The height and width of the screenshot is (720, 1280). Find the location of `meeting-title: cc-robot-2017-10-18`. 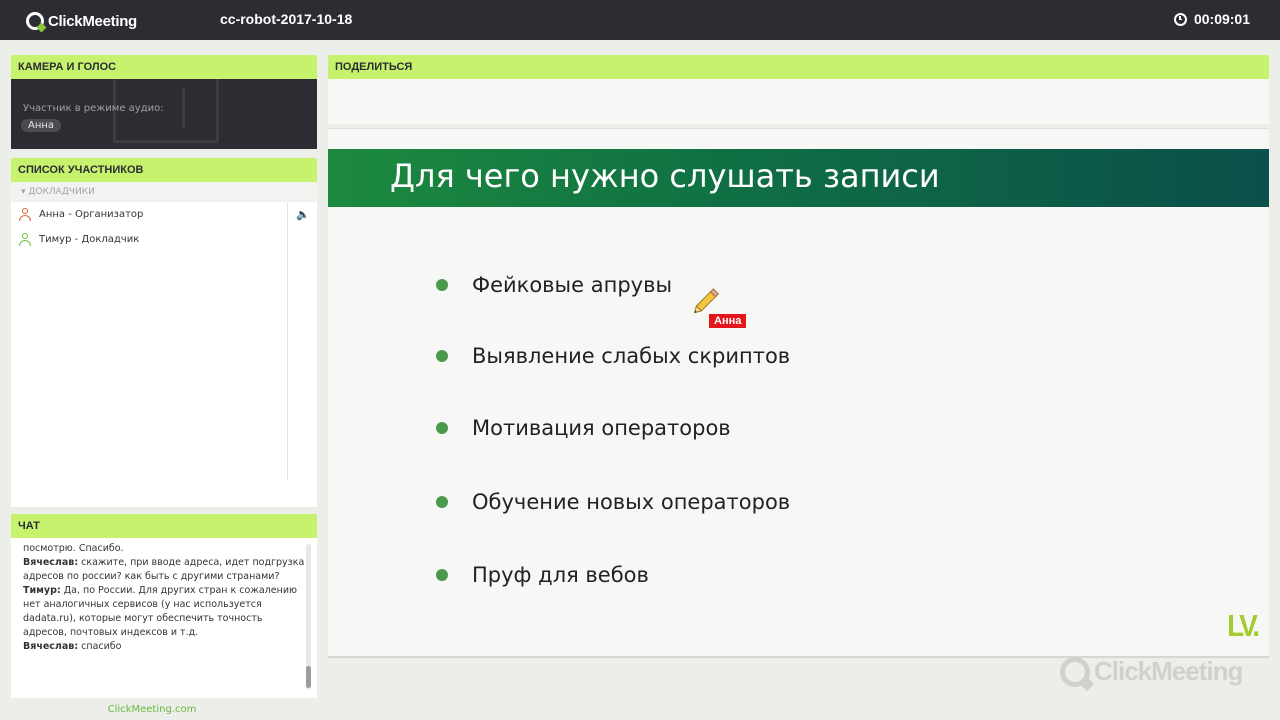

meeting-title: cc-robot-2017-10-18 is located at coordinates (286, 19).